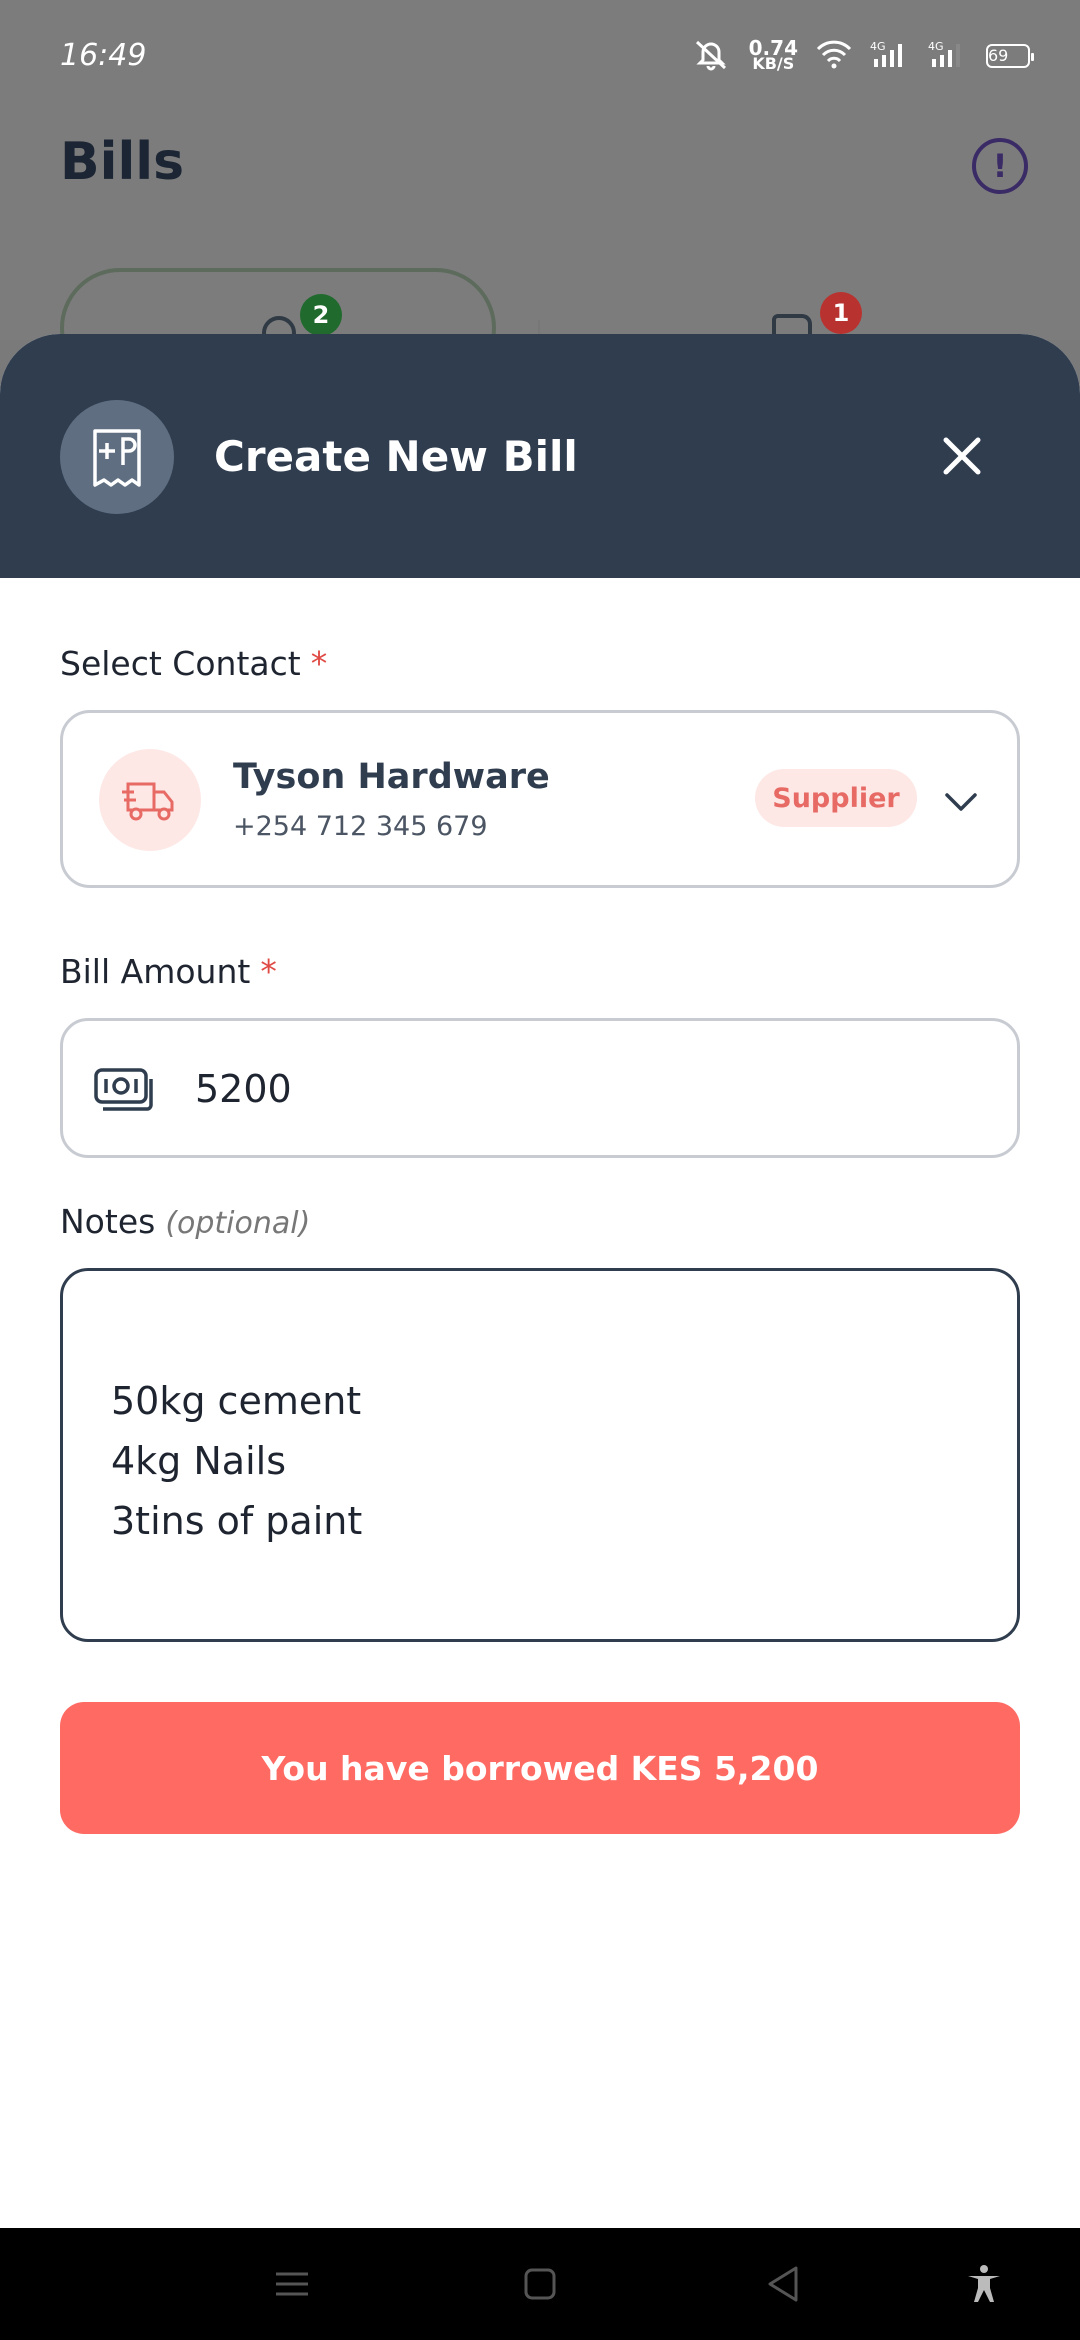 This screenshot has width=1080, height=2340. What do you see at coordinates (117, 457) in the screenshot?
I see `receipt-add-icon` at bounding box center [117, 457].